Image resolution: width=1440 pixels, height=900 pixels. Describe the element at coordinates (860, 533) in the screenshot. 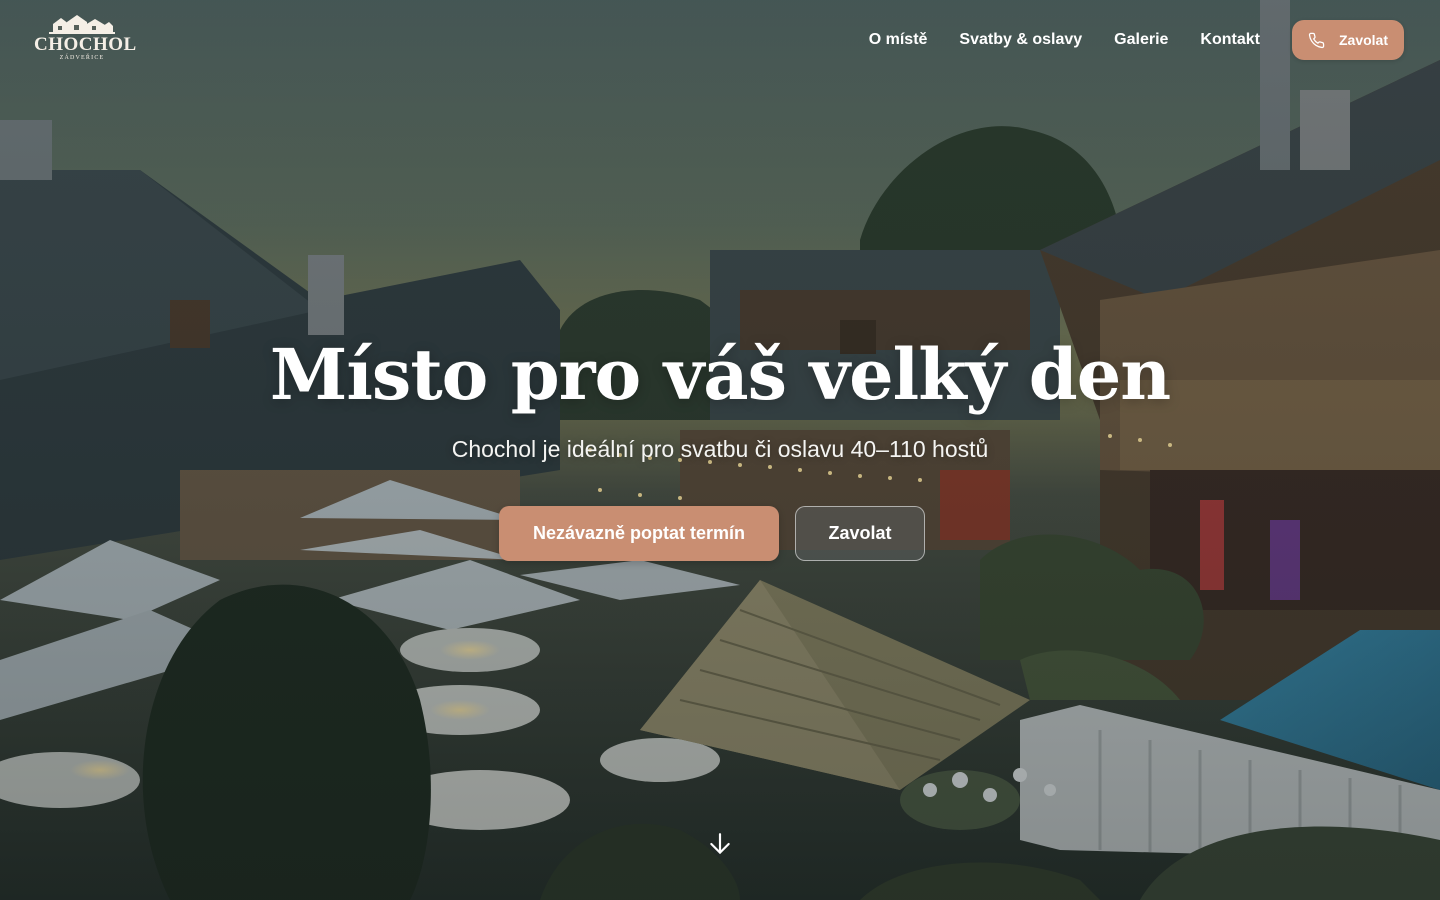

I see `call-button: Zavolat` at that location.